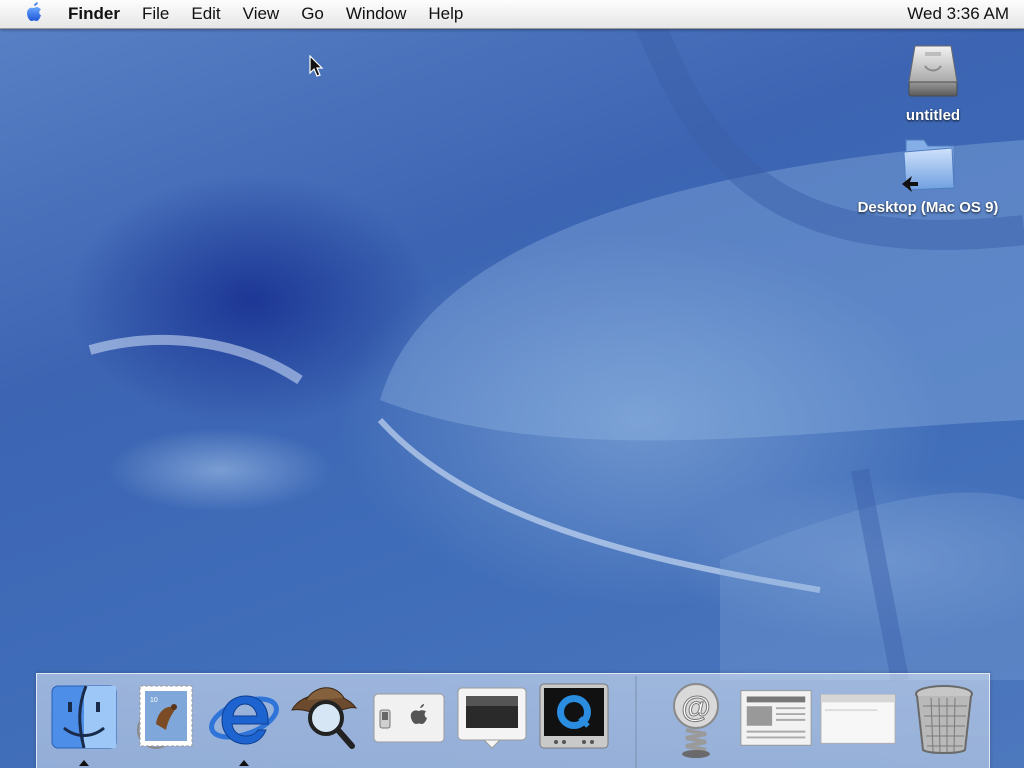  Describe the element at coordinates (492, 718) in the screenshot. I see `monitor-display-icon` at that location.